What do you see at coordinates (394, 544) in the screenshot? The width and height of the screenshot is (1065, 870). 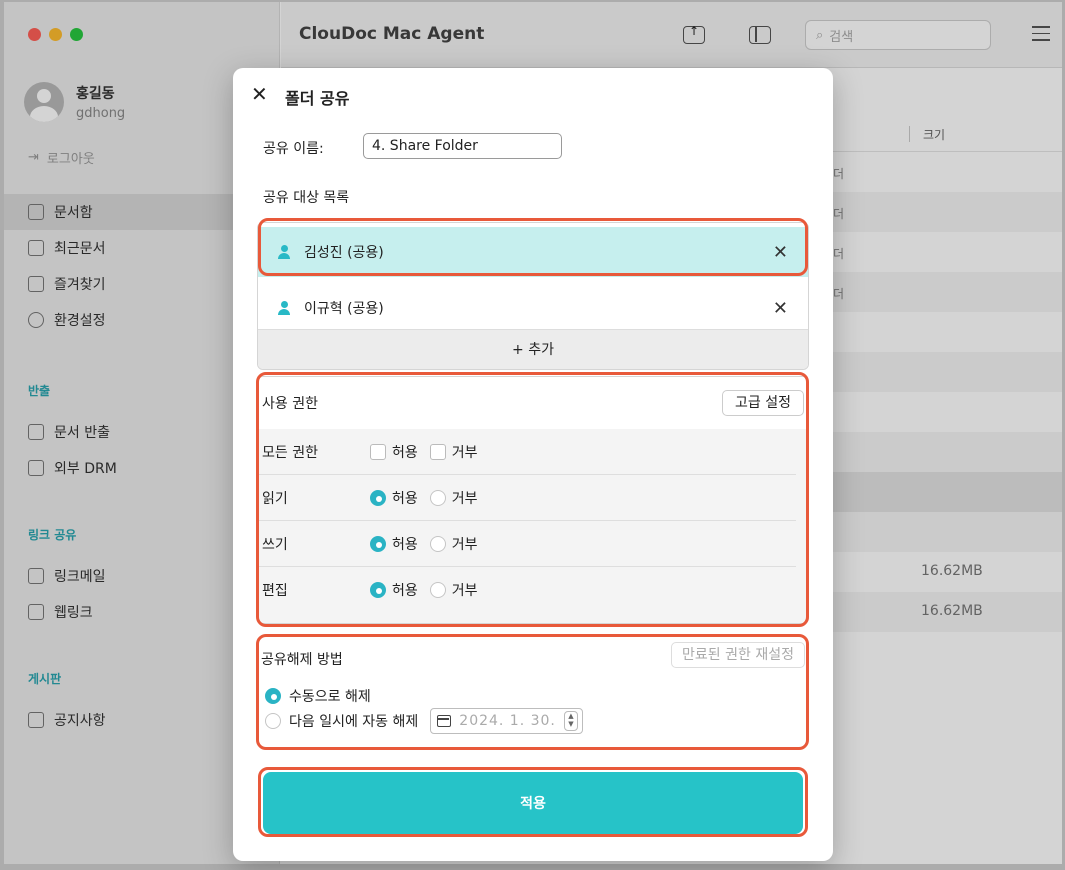 I see `write-allow-radio: 허용` at bounding box center [394, 544].